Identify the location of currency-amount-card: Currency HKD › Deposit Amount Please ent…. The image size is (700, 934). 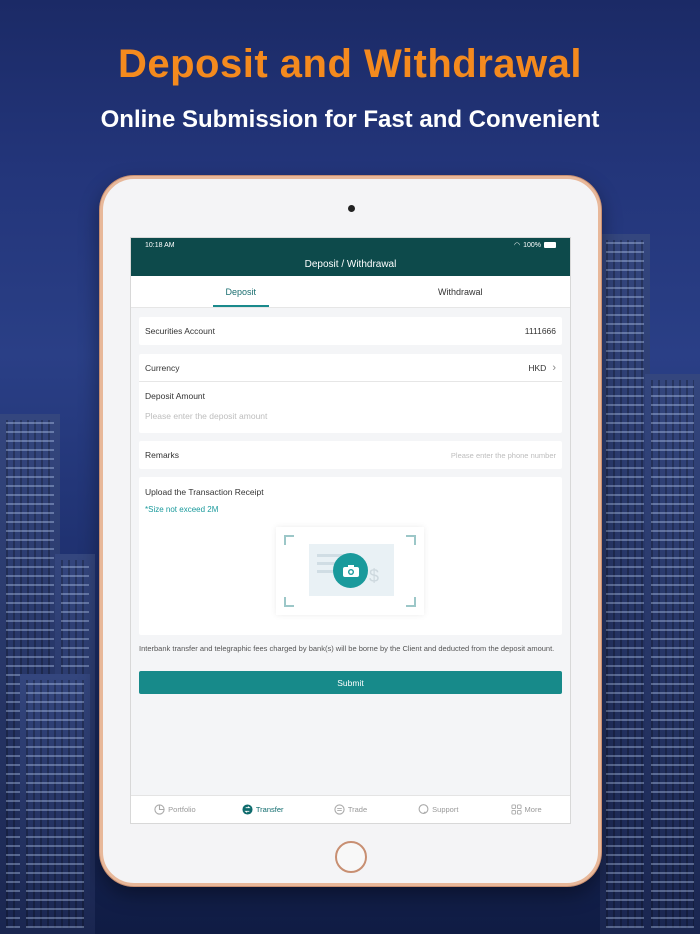
(350, 393).